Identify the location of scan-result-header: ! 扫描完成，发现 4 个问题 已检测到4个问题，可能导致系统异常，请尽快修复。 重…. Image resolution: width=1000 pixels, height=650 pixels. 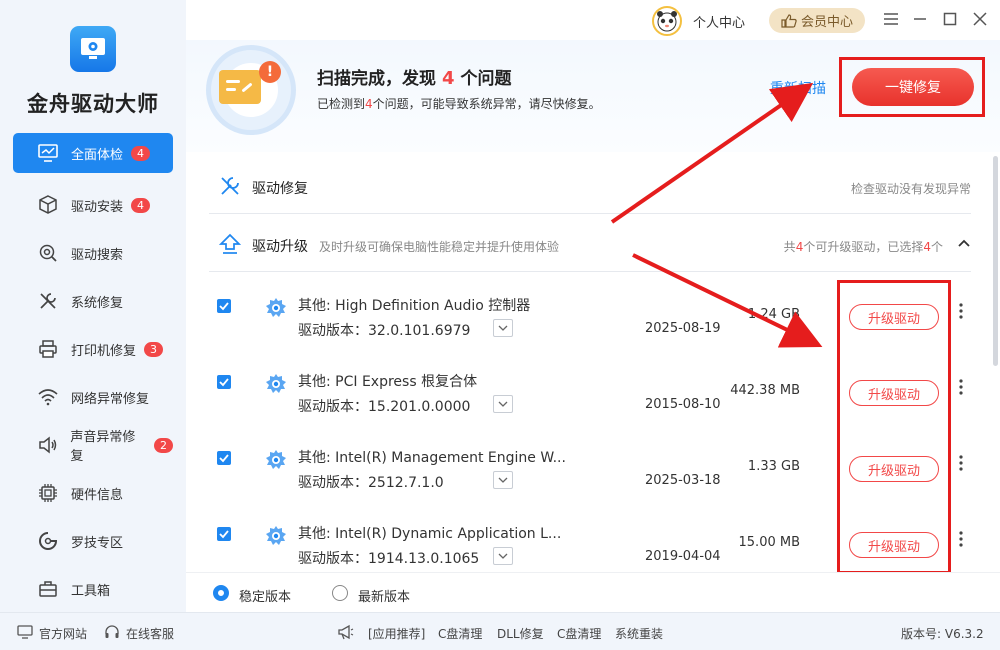
(593, 96).